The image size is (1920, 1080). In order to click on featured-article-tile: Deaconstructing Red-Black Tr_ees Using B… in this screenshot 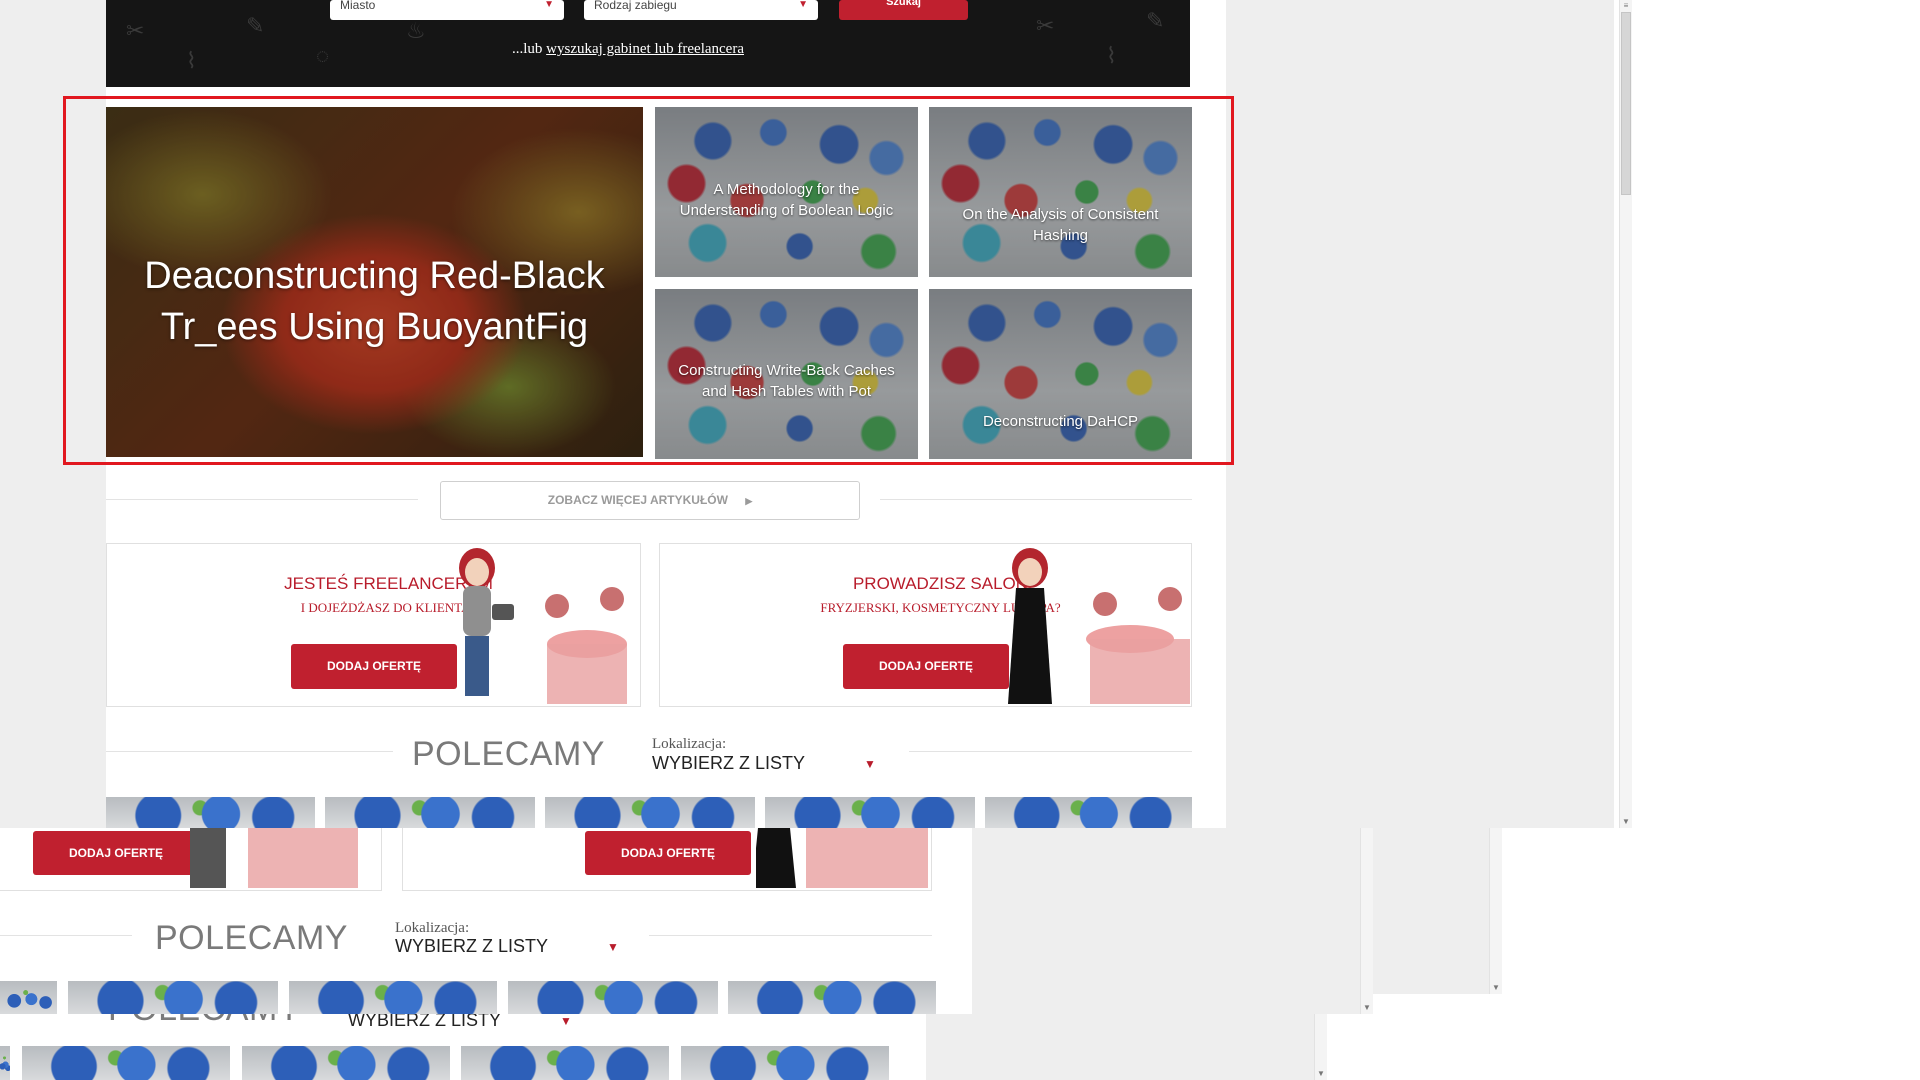, I will do `click(374, 282)`.